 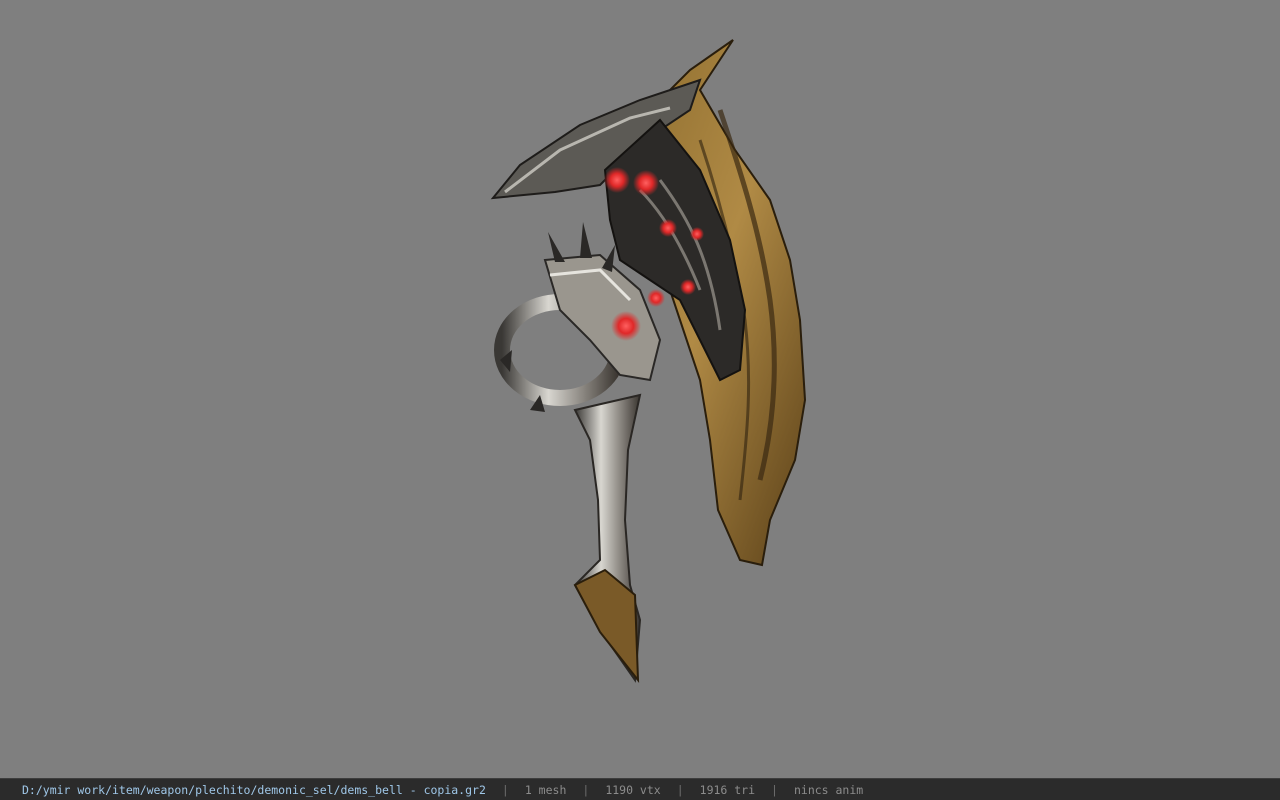 I want to click on mesh-count: 1 mesh, so click(x=545, y=789).